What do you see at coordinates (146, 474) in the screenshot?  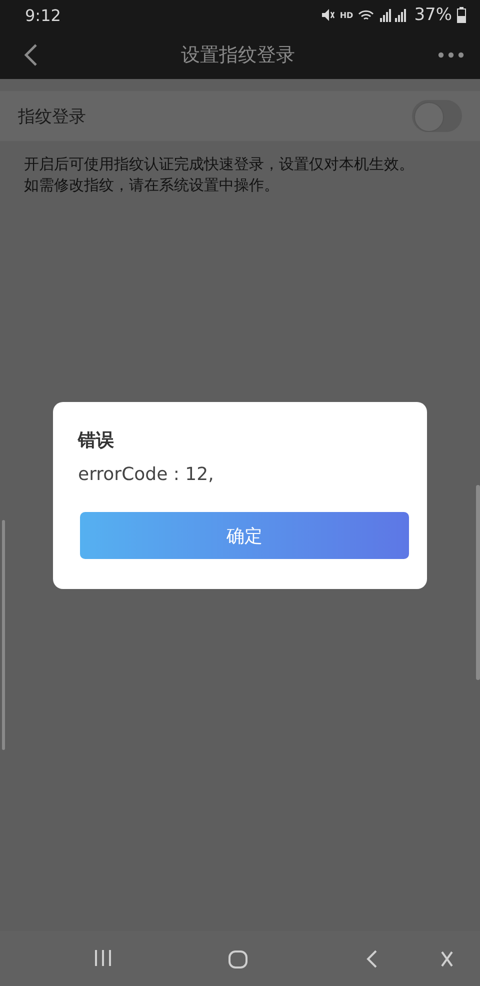 I see `error-message: errorCode : 12,` at bounding box center [146, 474].